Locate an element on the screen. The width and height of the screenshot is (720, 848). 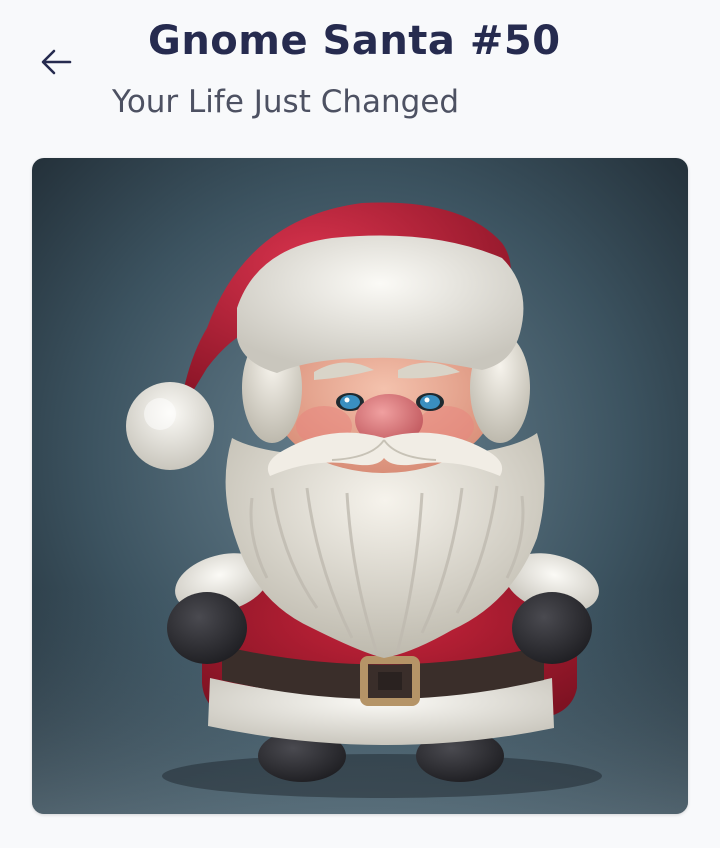
back-button is located at coordinates (56, 62).